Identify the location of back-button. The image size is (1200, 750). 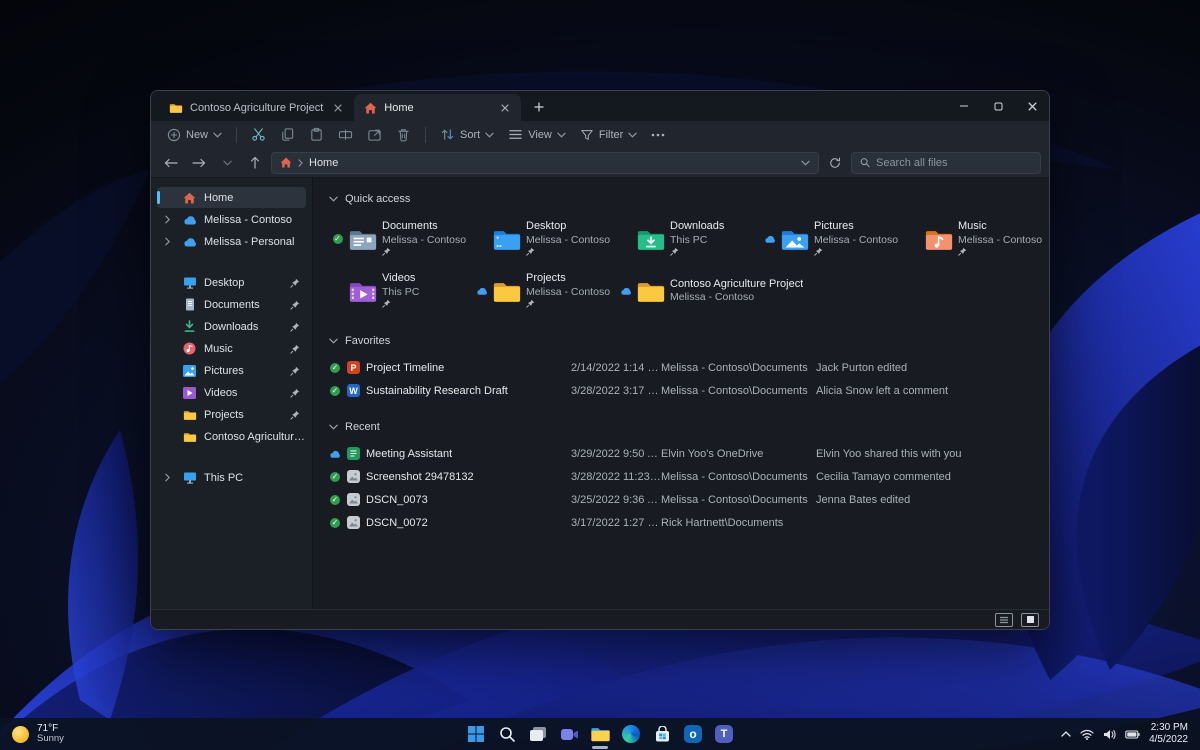
(171, 163).